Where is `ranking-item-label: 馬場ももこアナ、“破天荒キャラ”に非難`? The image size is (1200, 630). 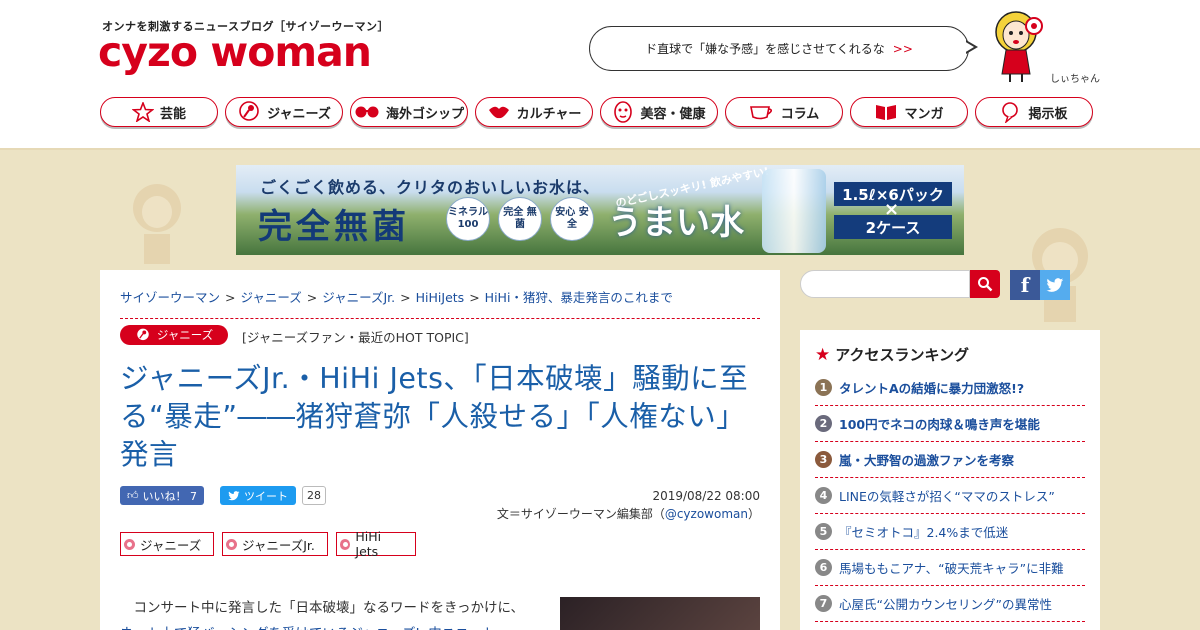 ranking-item-label: 馬場ももこアナ、“破天荒キャラ”に非難 is located at coordinates (951, 568).